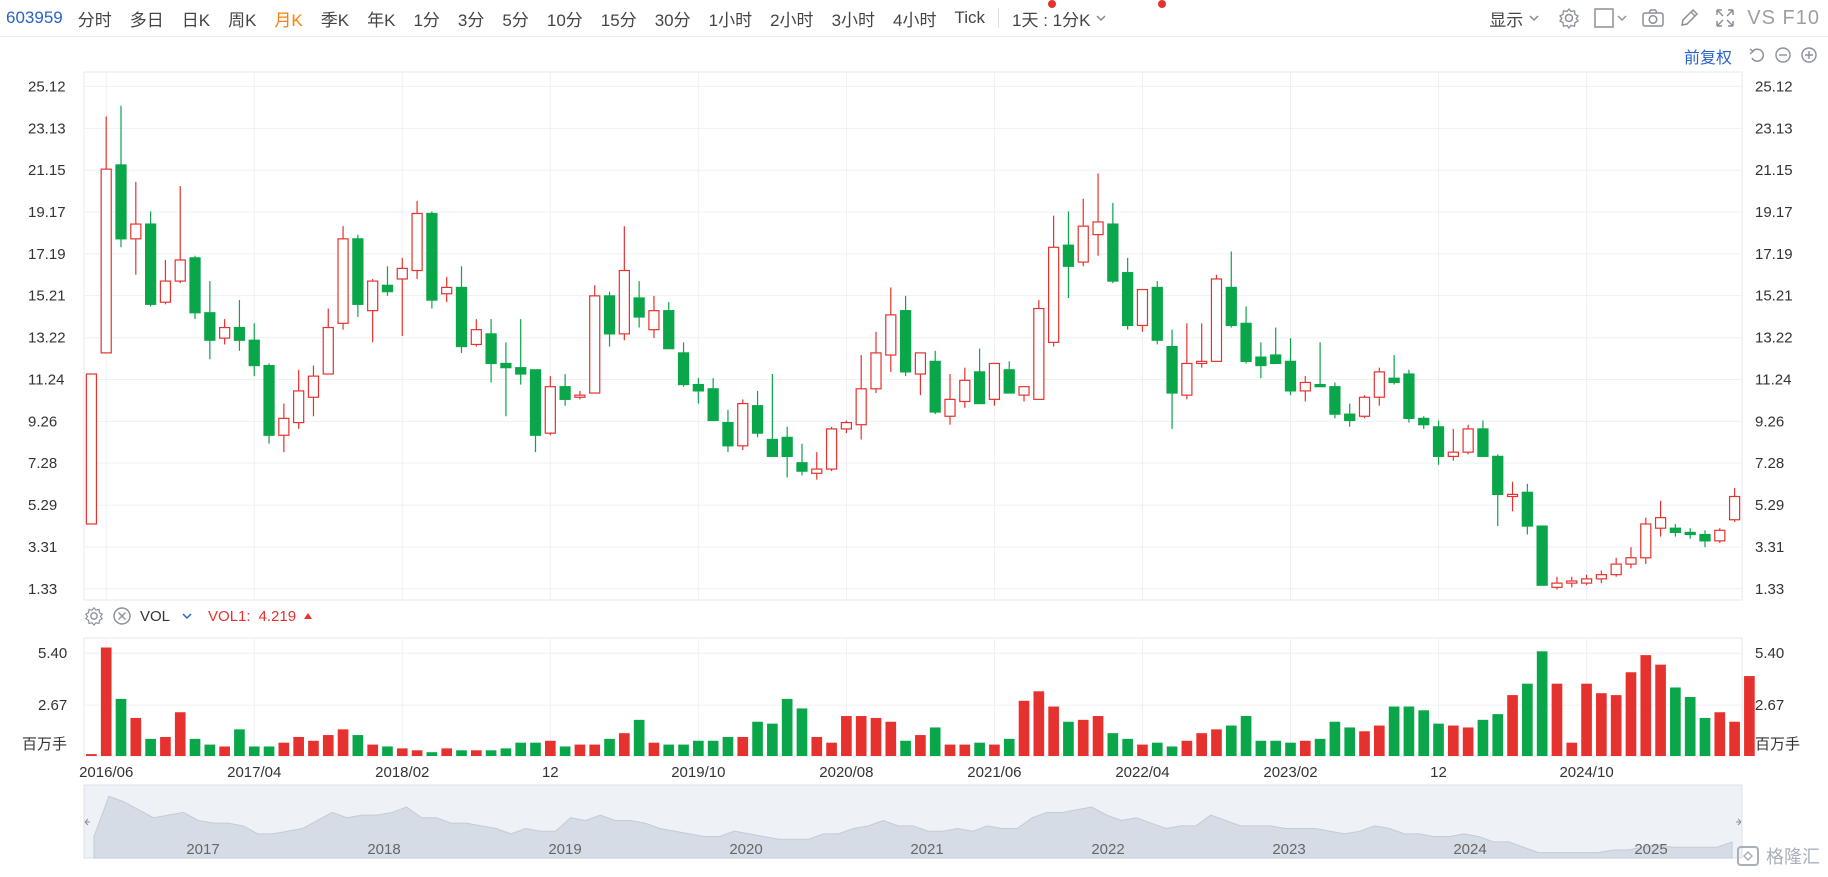  What do you see at coordinates (47, 86) in the screenshot?
I see `price-tick-label: 25.12` at bounding box center [47, 86].